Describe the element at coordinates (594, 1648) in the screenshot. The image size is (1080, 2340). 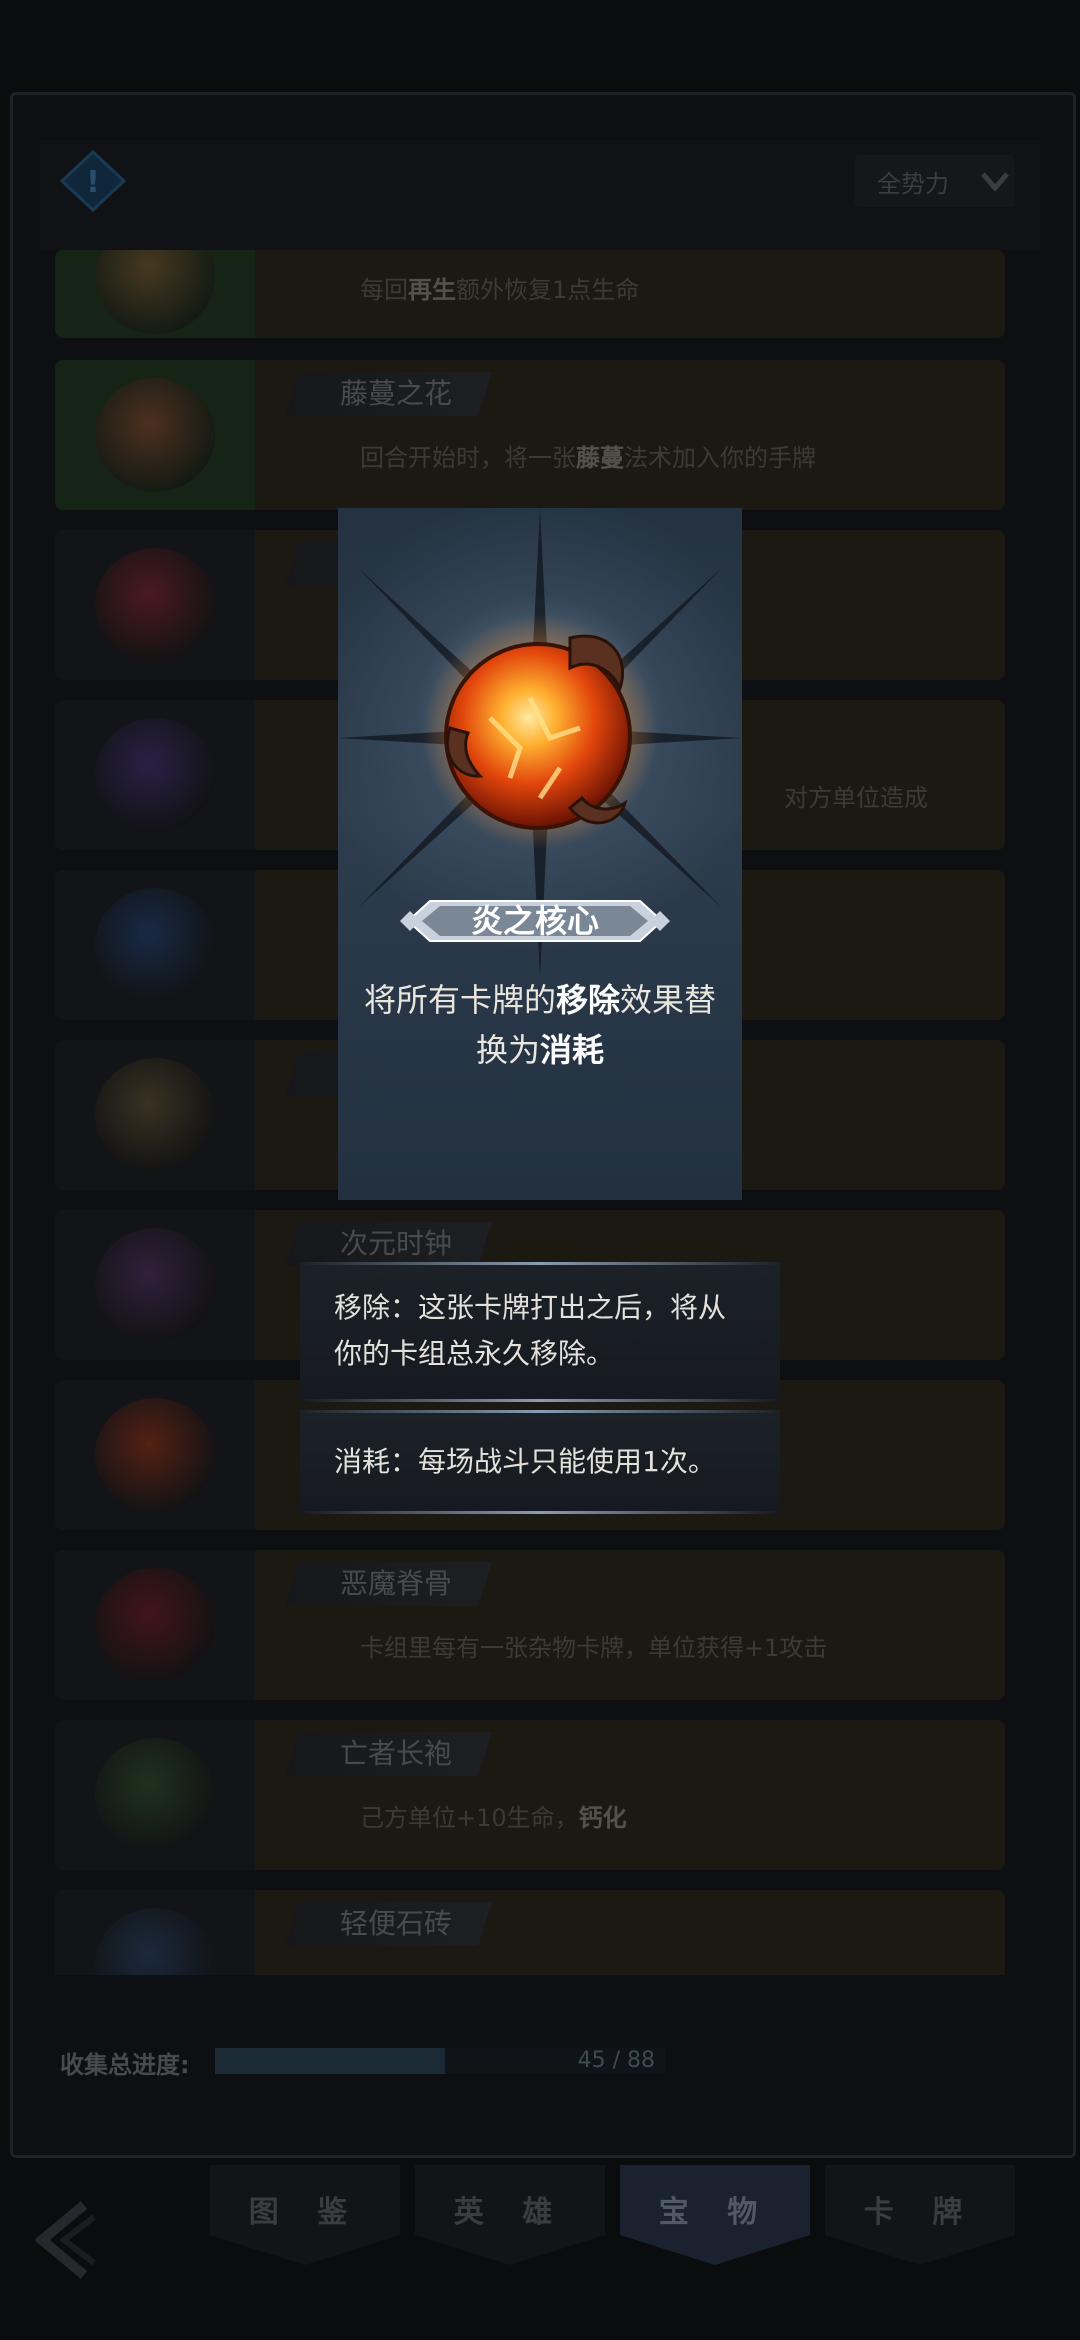
I see `relic-desc: 卡组里每有一张杂物卡牌，单位获得+1攻击` at that location.